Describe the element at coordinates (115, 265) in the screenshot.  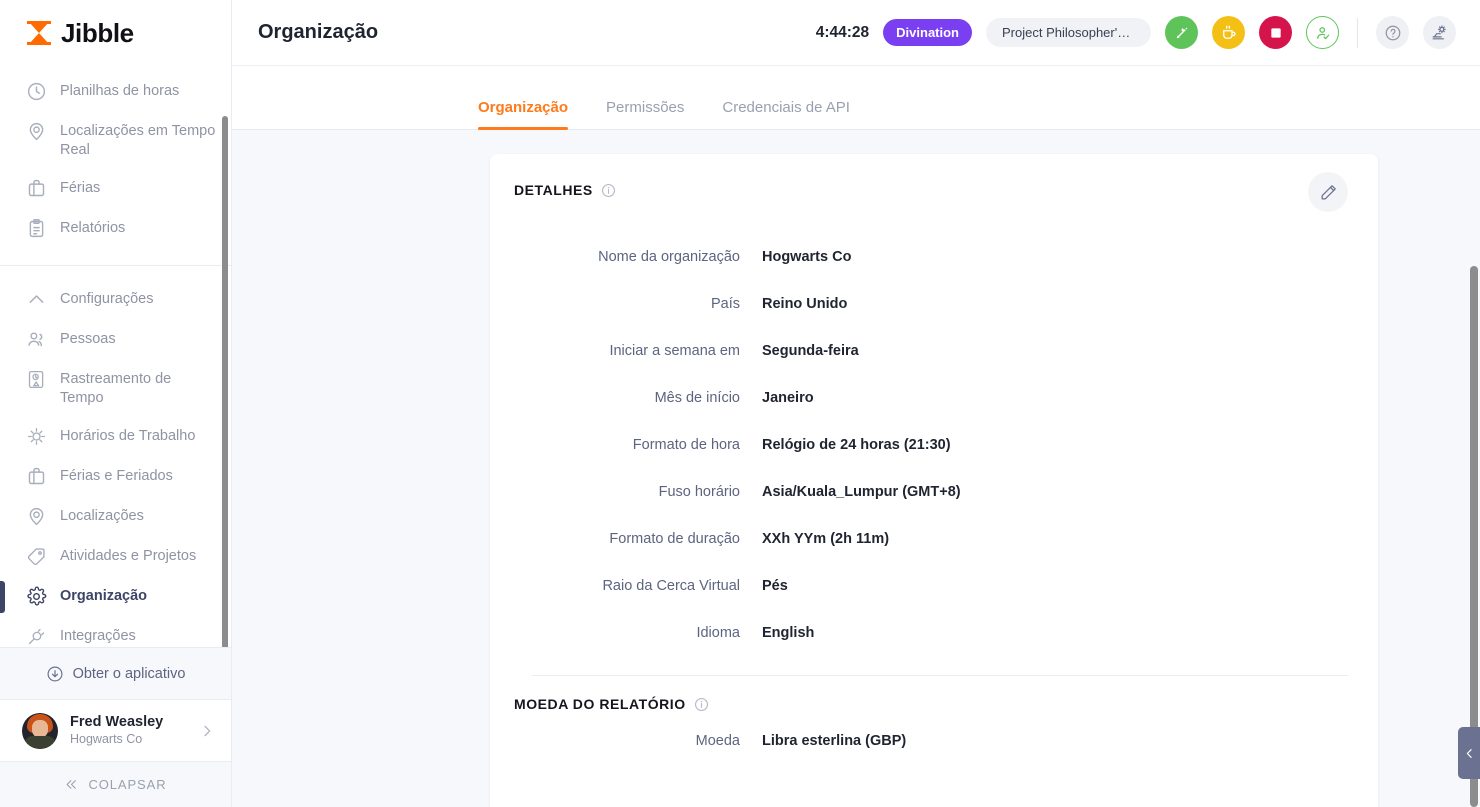
I see `sidebar-divider` at that location.